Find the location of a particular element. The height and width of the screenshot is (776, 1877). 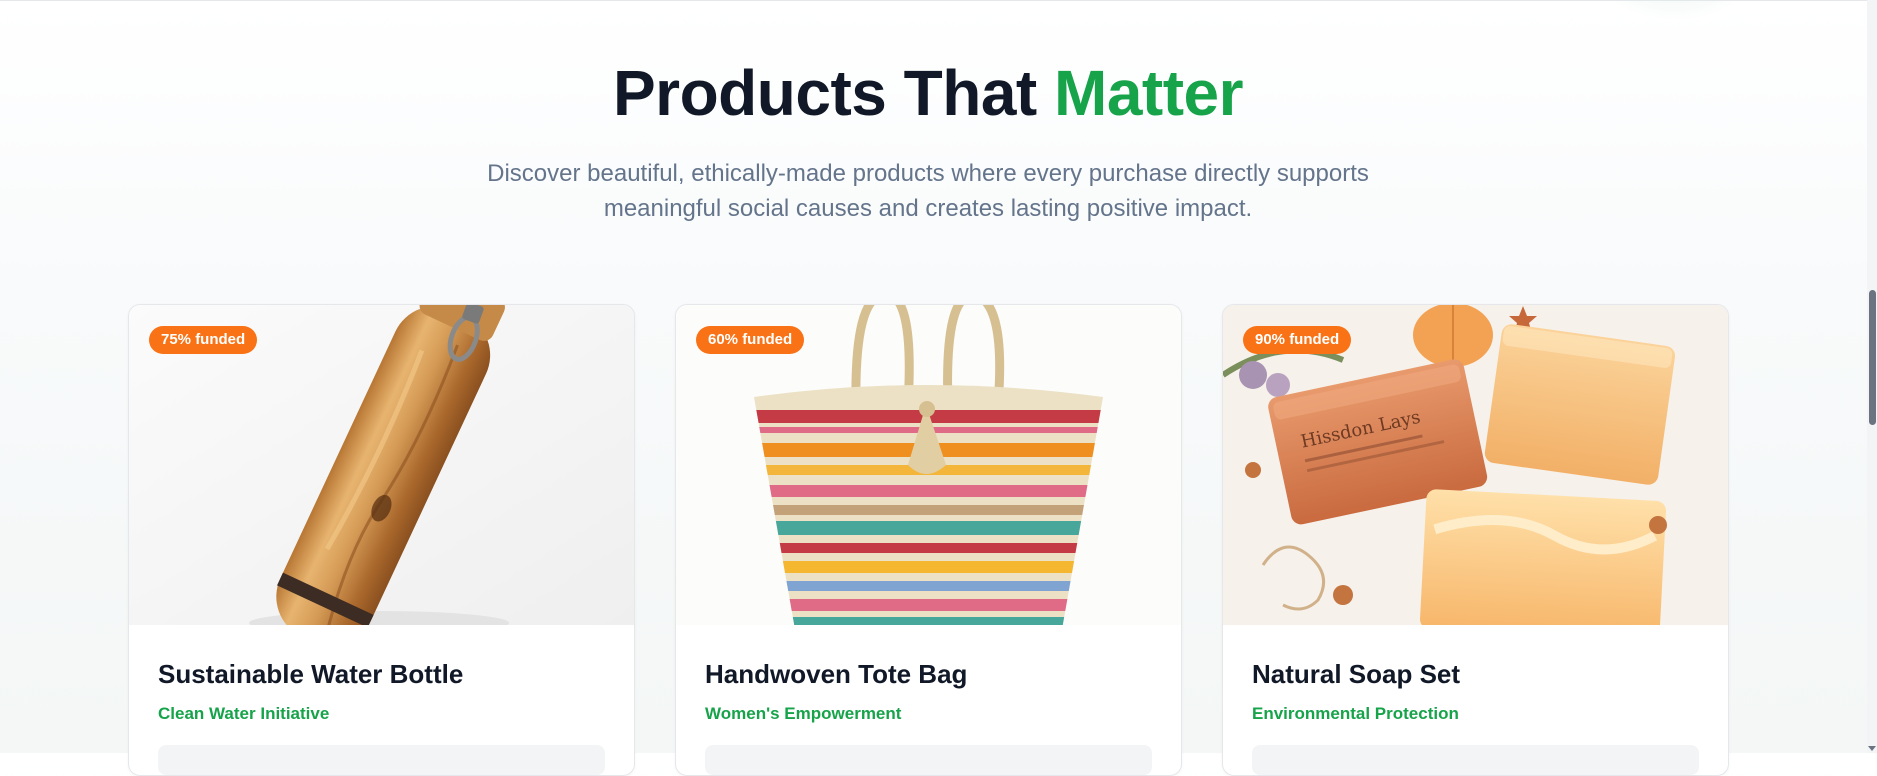

scroll-down-arrow-icon is located at coordinates (1872, 748).